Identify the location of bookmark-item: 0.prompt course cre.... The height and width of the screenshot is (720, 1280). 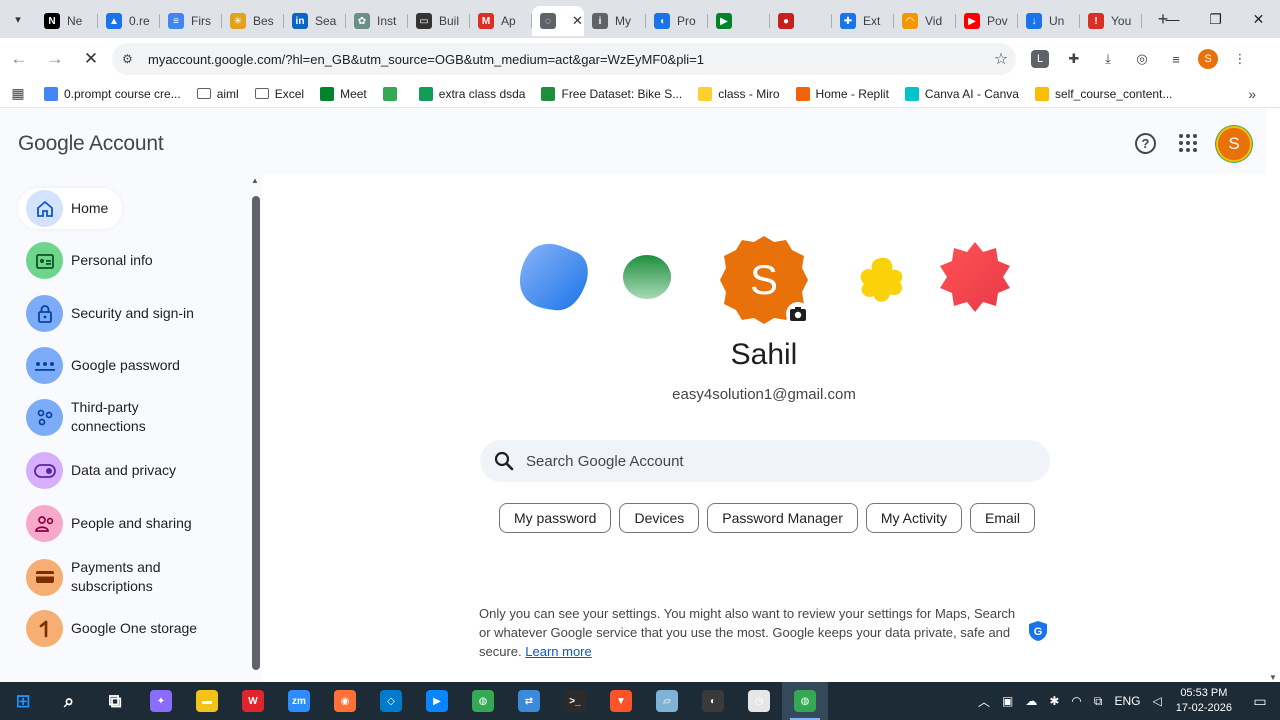
(112, 93).